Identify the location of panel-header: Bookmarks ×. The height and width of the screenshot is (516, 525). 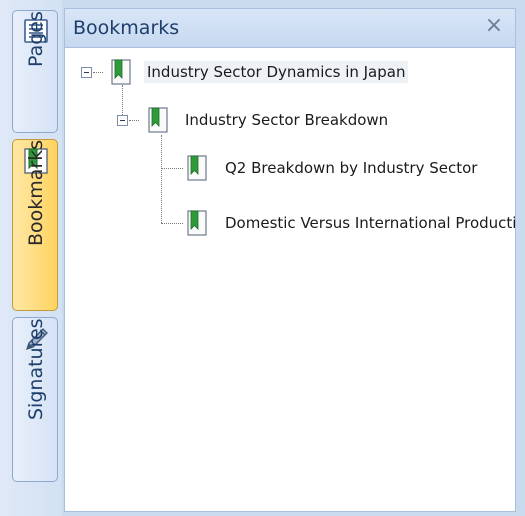
(290, 28).